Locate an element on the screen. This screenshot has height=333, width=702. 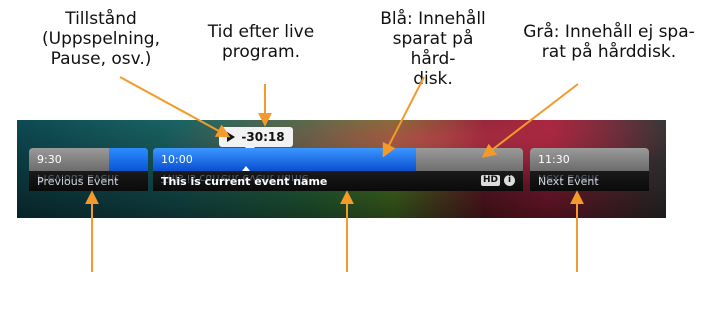
previous-event-reflection: Previous Event is located at coordinates (88, 181).